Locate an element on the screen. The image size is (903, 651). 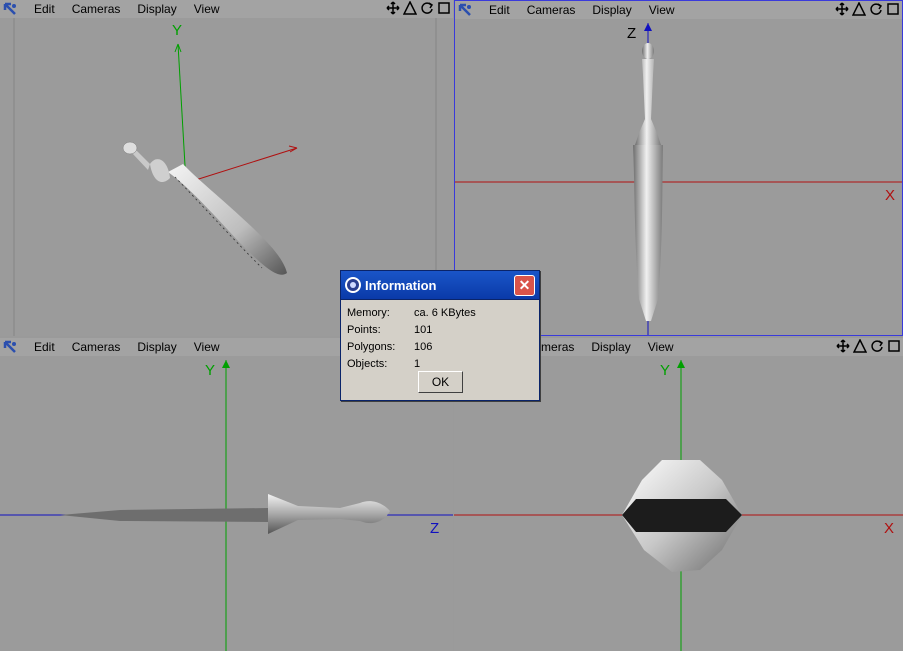
info-row-polygons: Polygons: 106 is located at coordinates (440, 346).